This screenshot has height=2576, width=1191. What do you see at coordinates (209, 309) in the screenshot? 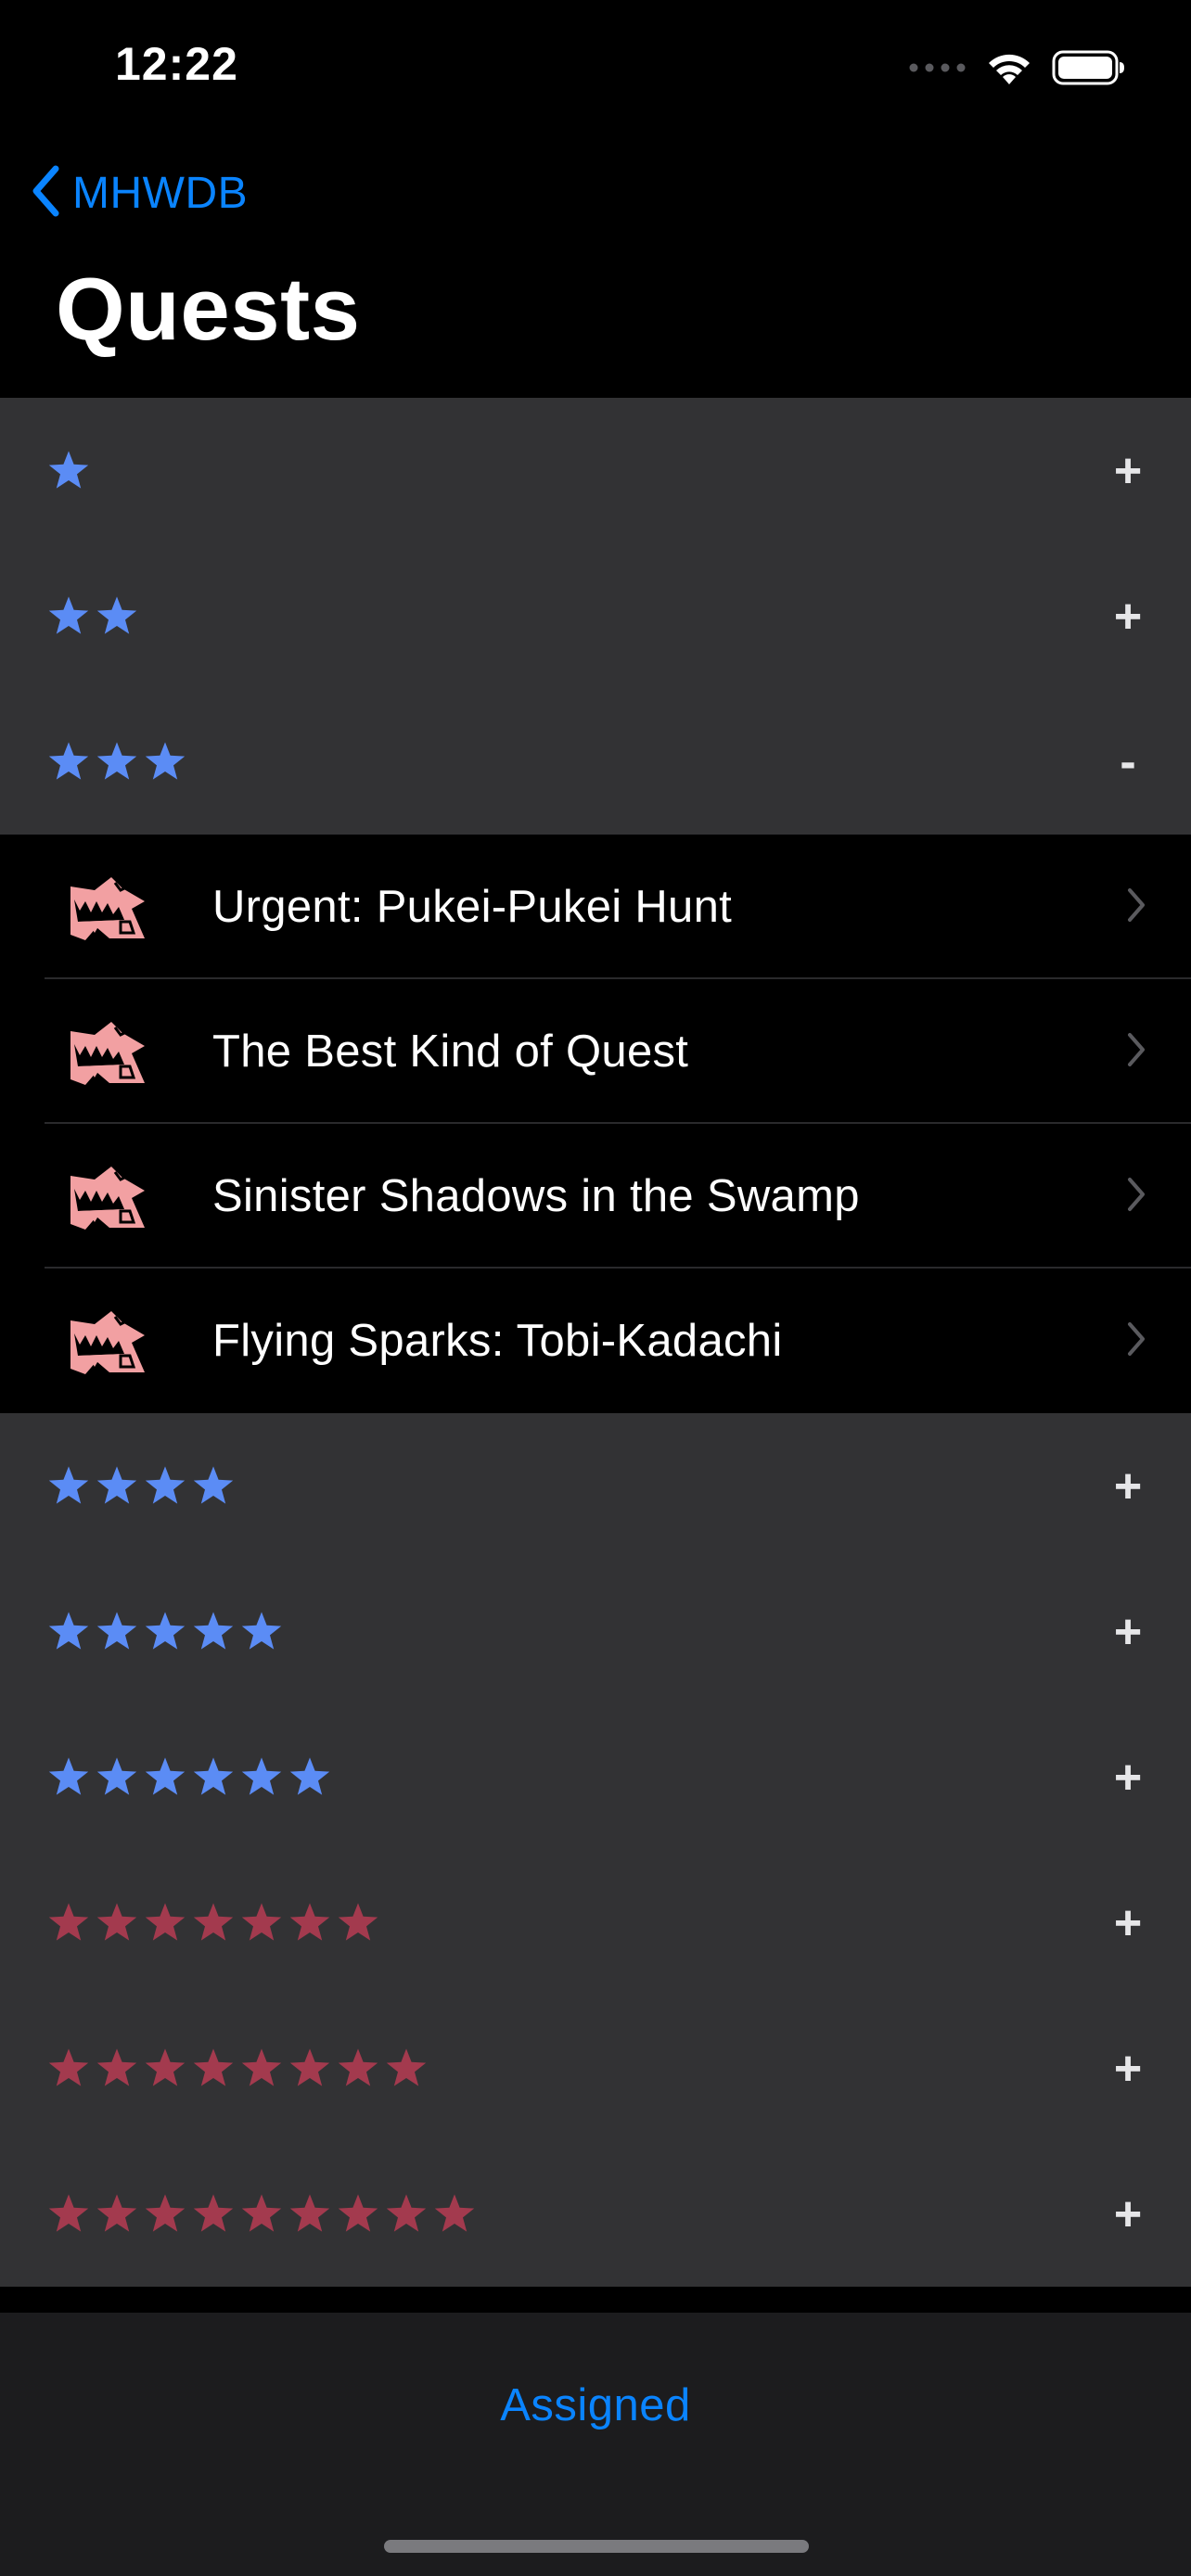
I see `page-title: Quests` at bounding box center [209, 309].